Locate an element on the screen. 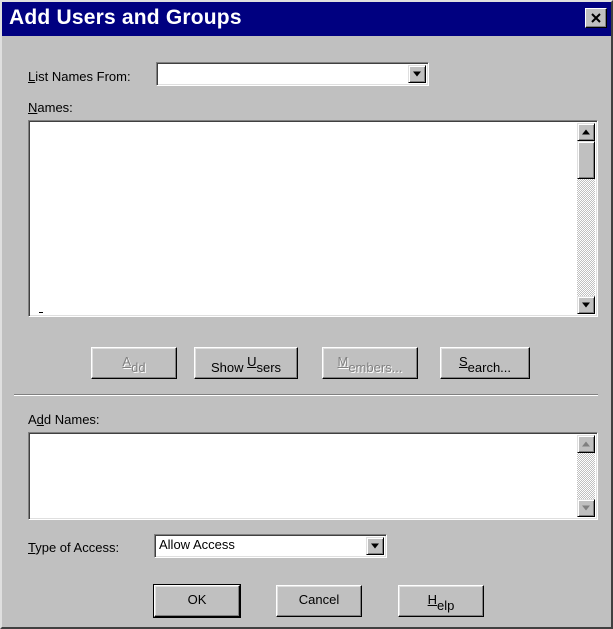 The image size is (613, 629). names-scroll-down-button is located at coordinates (586, 305).